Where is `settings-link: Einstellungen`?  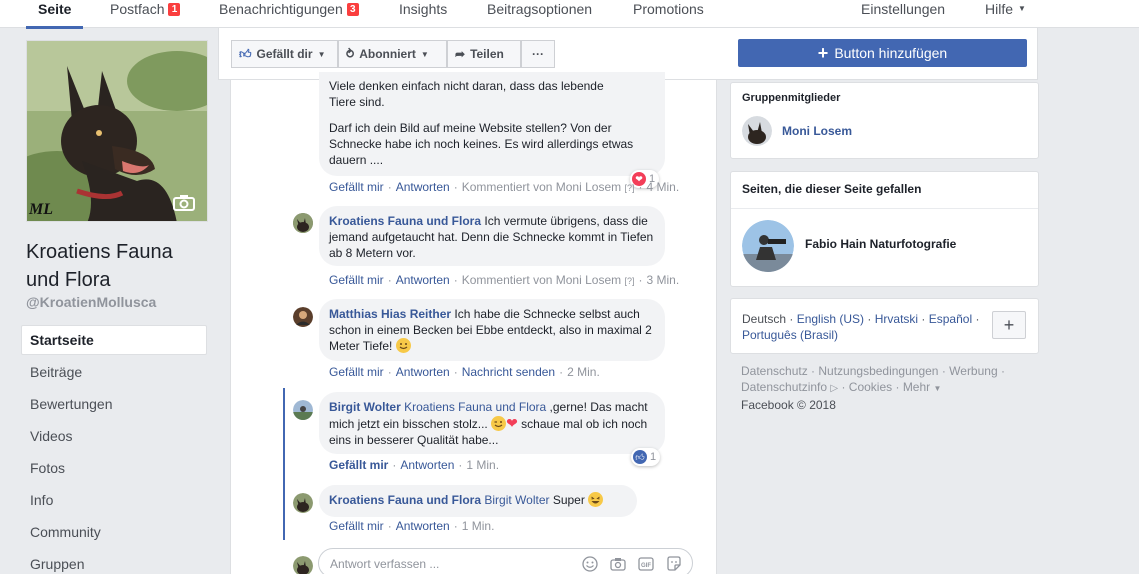
settings-link: Einstellungen is located at coordinates (903, 14).